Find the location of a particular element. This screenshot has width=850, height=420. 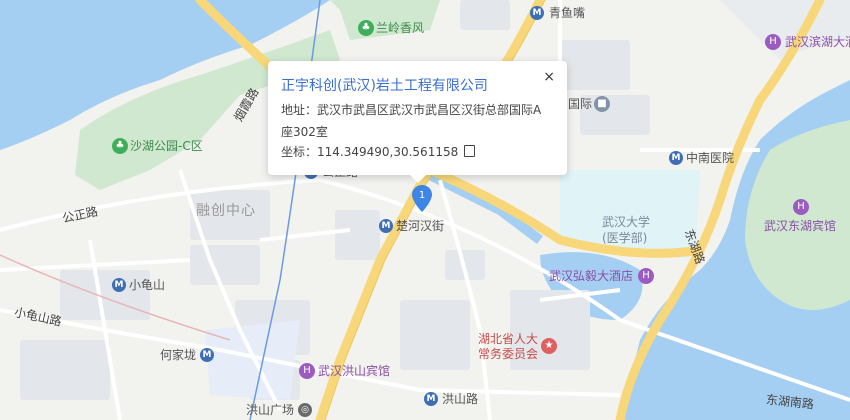

npc-label-2: 常务委员会 is located at coordinates (508, 354).